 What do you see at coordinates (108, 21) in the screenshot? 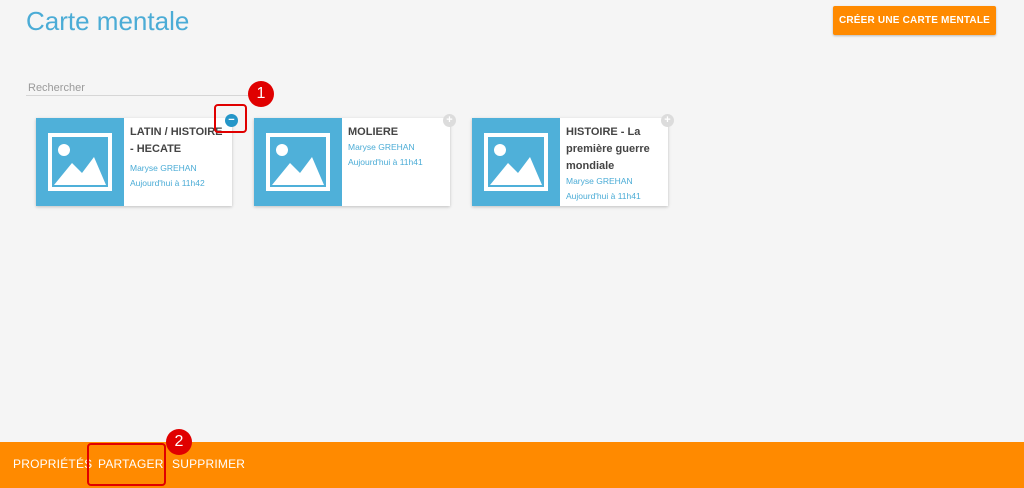
I see `page-title: Carte mentale` at bounding box center [108, 21].